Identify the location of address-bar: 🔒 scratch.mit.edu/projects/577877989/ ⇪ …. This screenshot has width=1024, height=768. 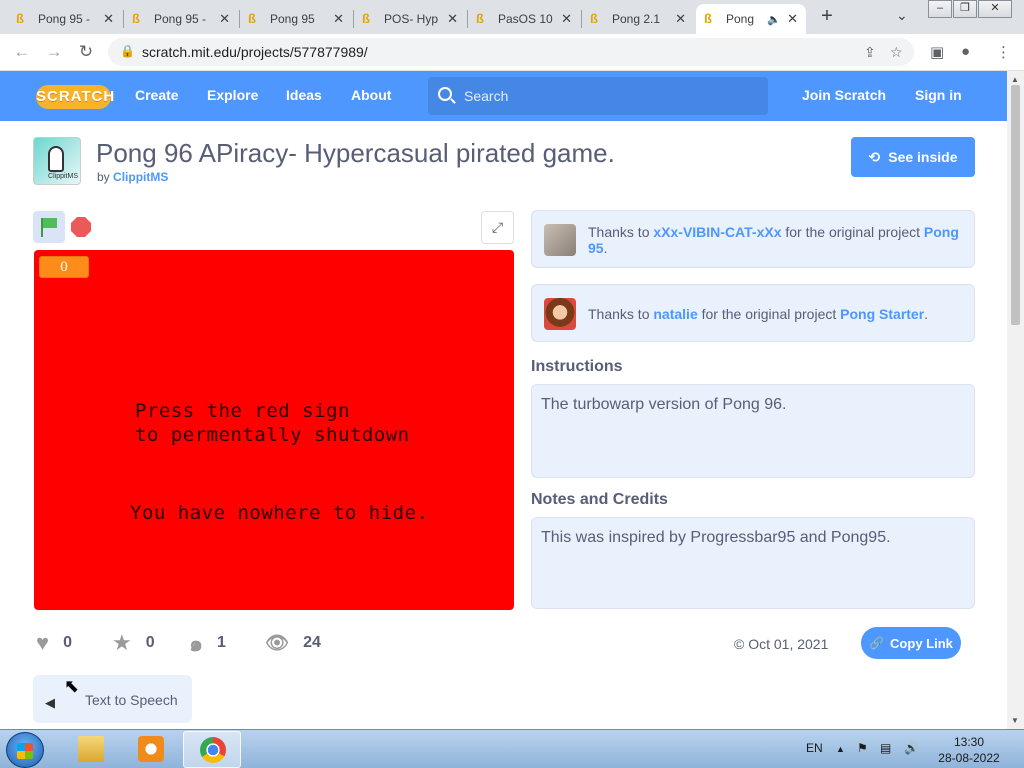
(511, 52).